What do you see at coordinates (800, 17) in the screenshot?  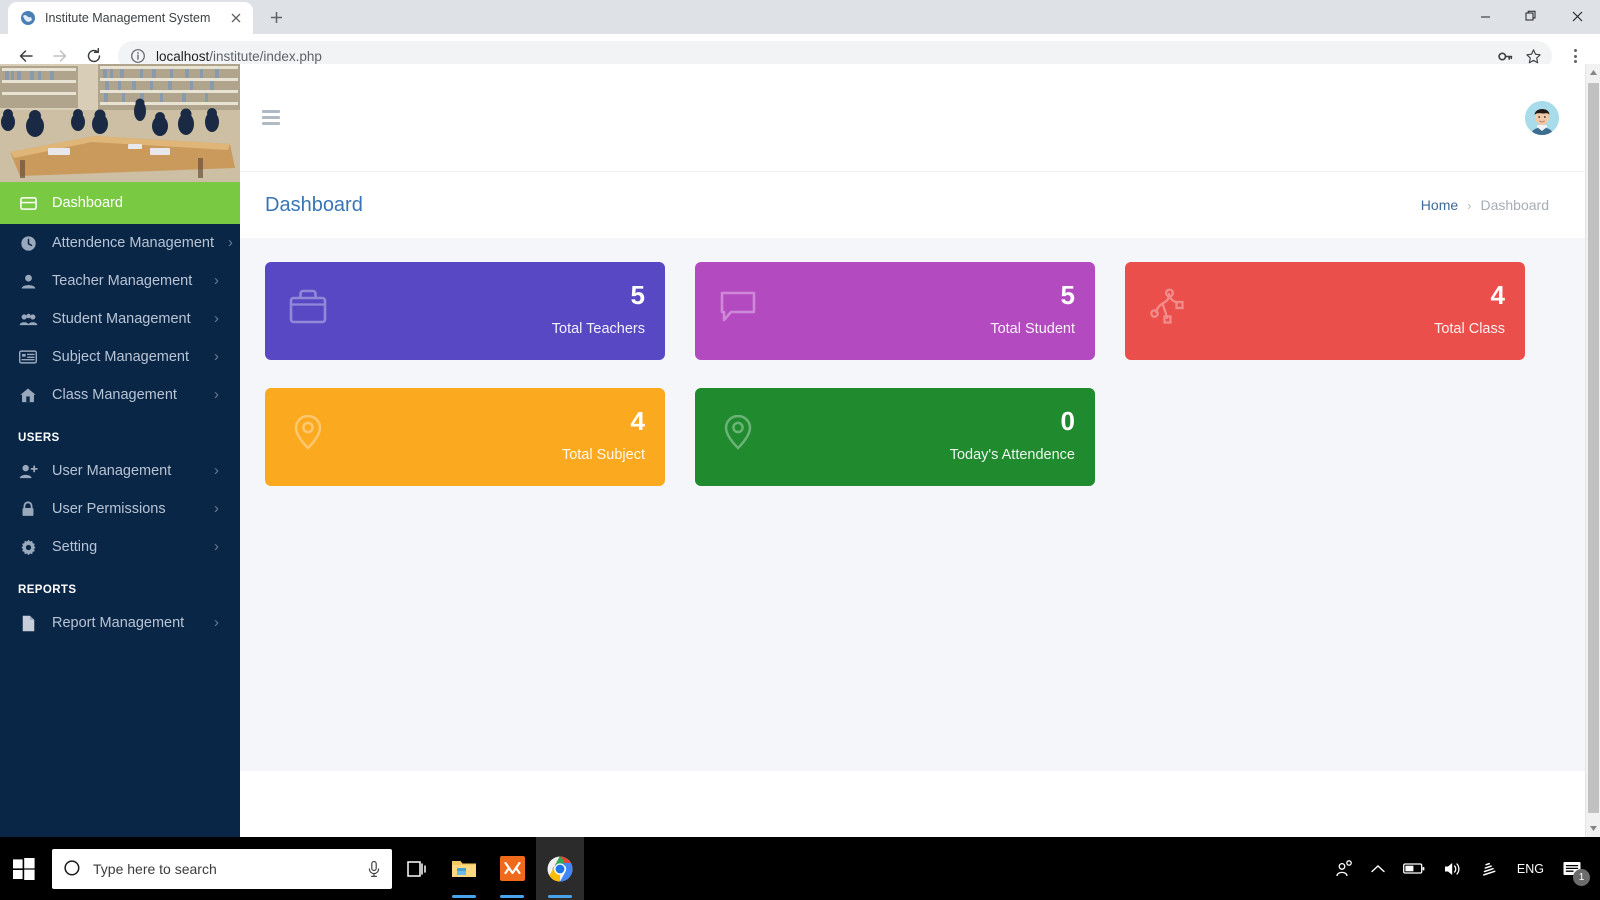 I see `tab-strip: Institute Management System` at bounding box center [800, 17].